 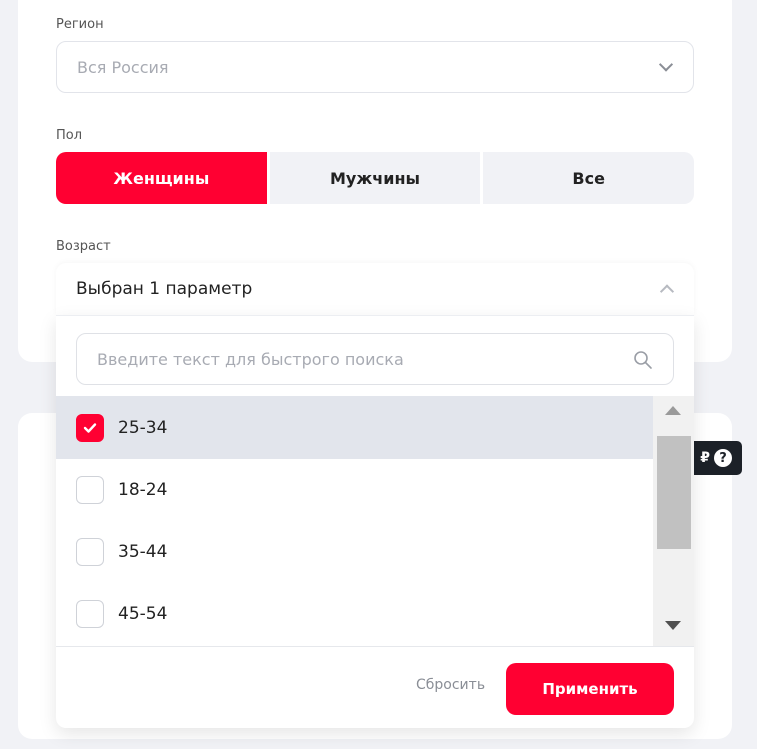 What do you see at coordinates (83, 246) in the screenshot?
I see `age-label: Возраст` at bounding box center [83, 246].